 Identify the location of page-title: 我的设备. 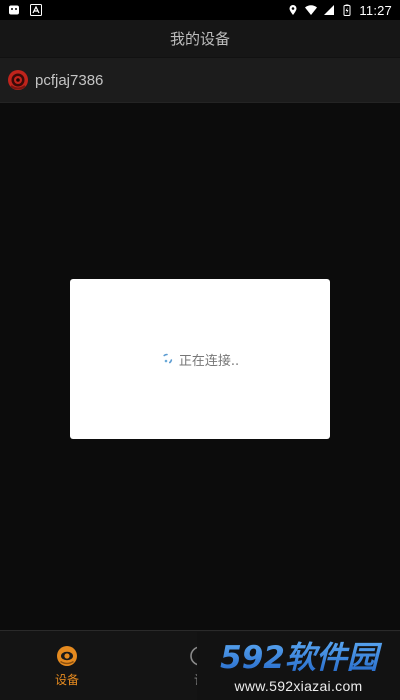
(199, 39).